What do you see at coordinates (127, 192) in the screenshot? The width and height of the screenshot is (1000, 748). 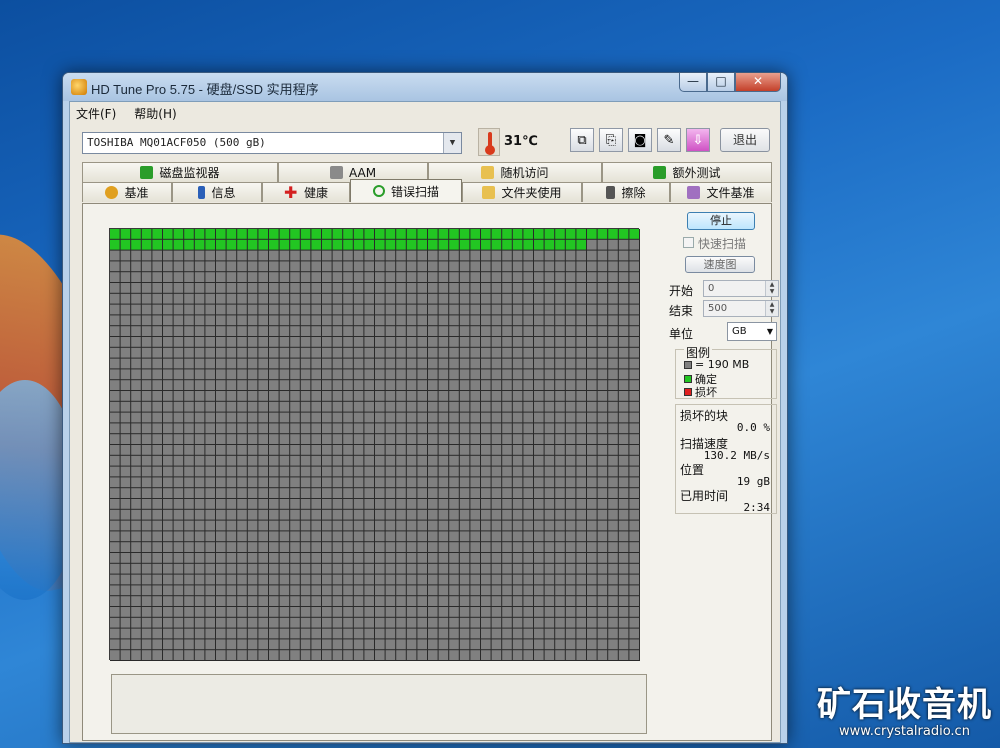 I see `tab-benchmark: 基准` at bounding box center [127, 192].